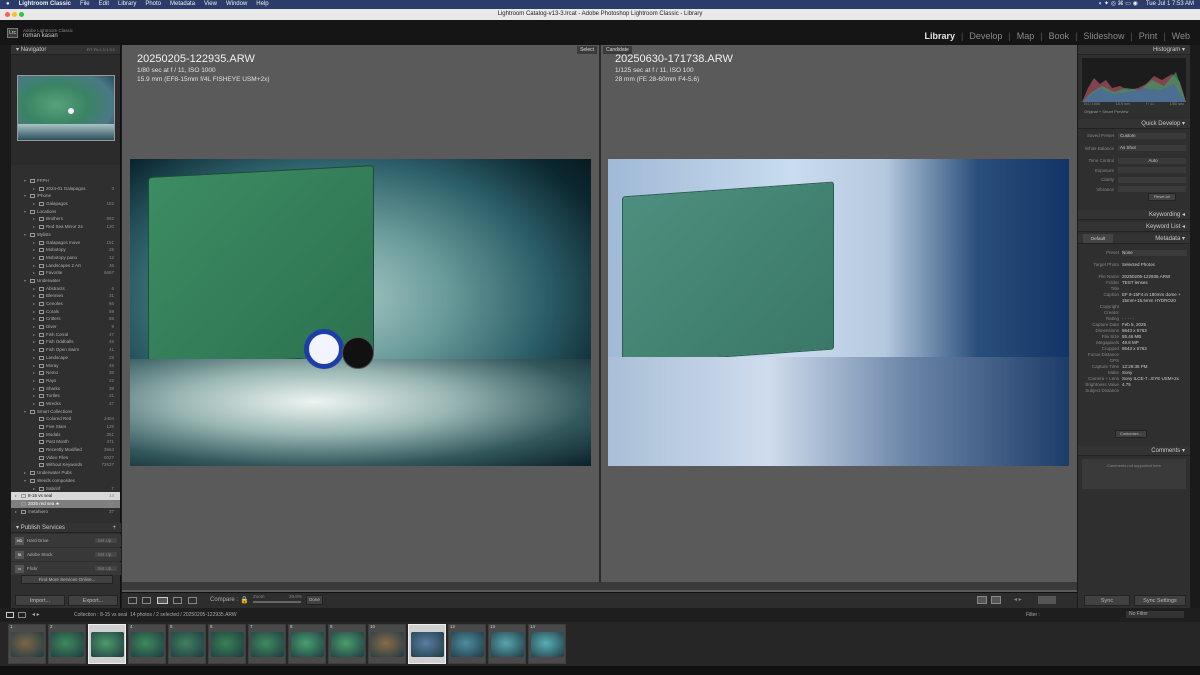  What do you see at coordinates (187, 644) in the screenshot?
I see `filmstrip-thumbnail: 5` at bounding box center [187, 644].